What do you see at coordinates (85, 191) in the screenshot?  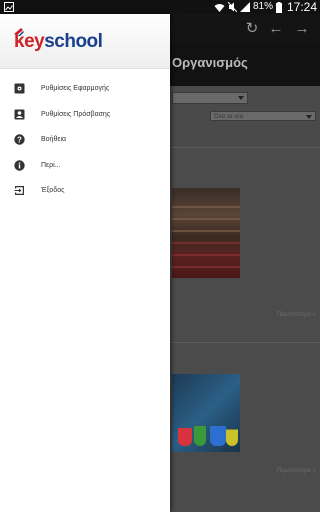 I see `menu-item-exit: Έξοδος` at bounding box center [85, 191].